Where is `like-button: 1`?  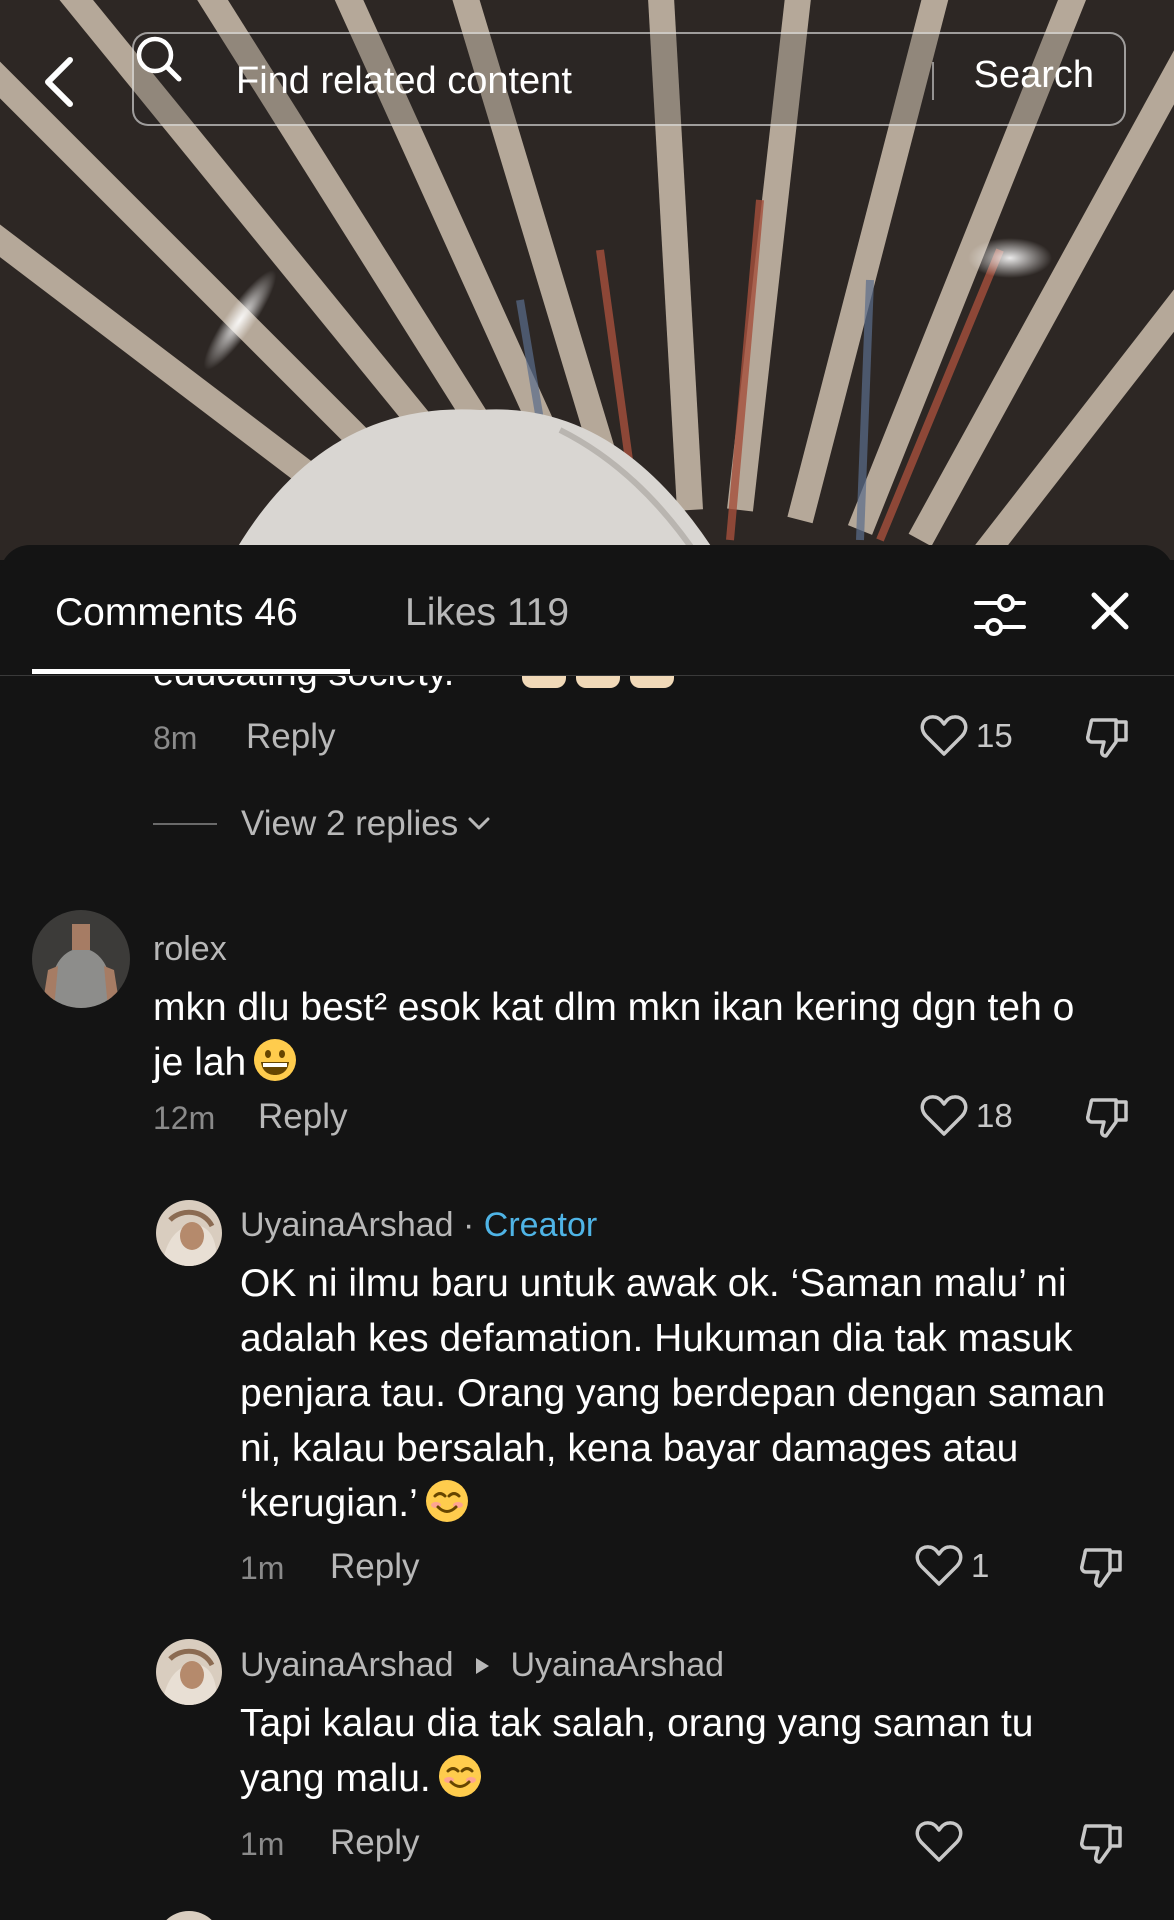
like-button: 1 is located at coordinates (952, 1566).